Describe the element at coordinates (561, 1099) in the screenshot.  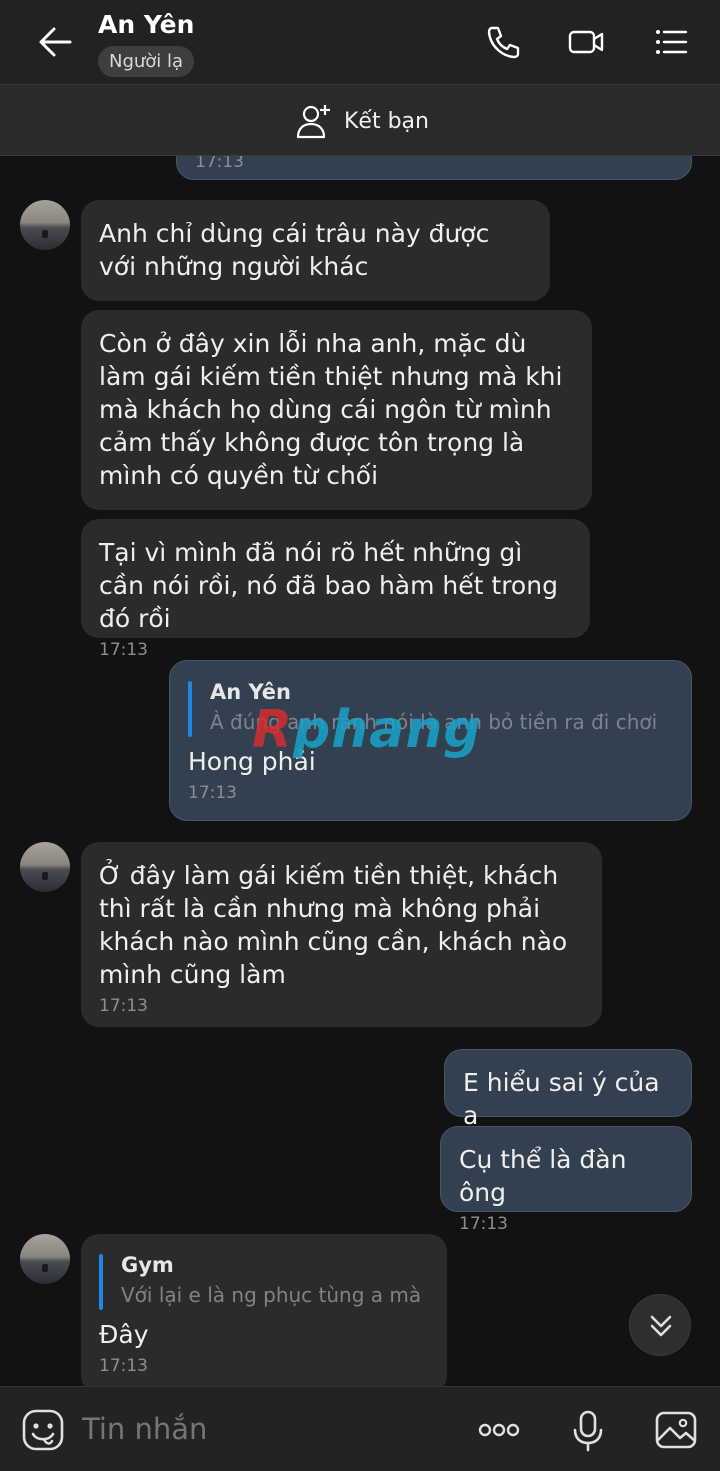
I see `message-text: E hiểu sai ý của a` at that location.